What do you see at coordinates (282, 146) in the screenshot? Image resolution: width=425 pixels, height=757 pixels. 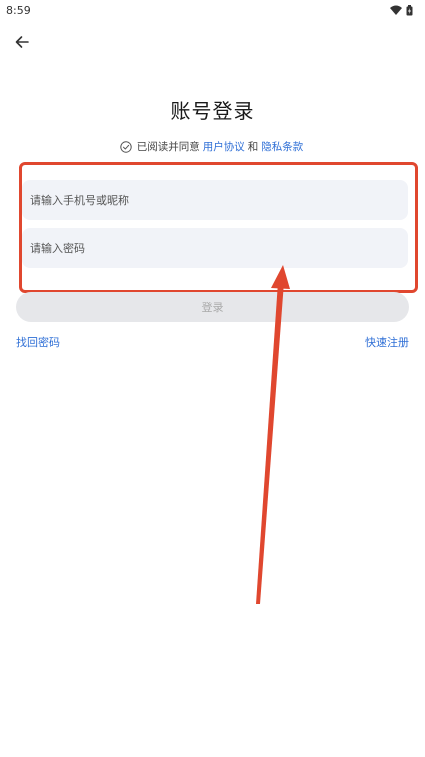 I see `privacy-policy-link: 隐私条款` at bounding box center [282, 146].